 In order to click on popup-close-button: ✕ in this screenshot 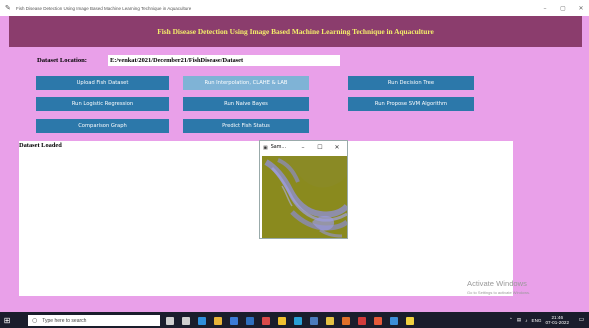, I will do `click(337, 147)`.